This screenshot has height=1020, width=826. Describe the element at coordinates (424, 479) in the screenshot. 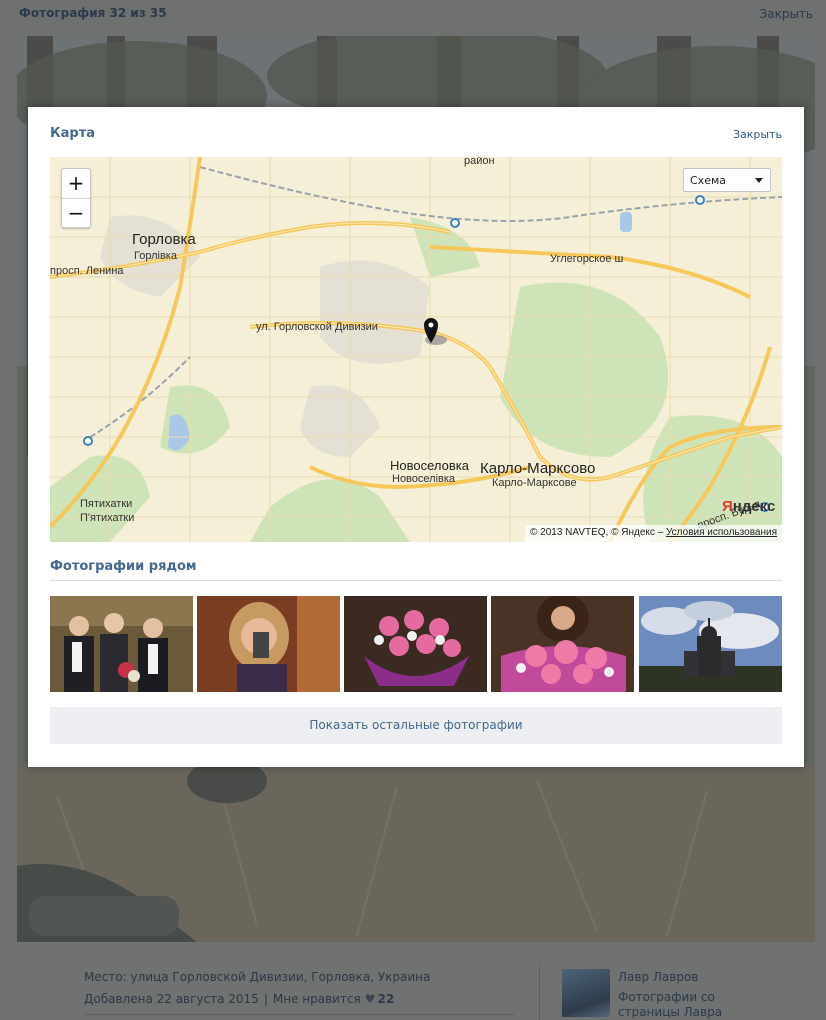

I see `map-label-novoselivka: Новоселівка` at that location.